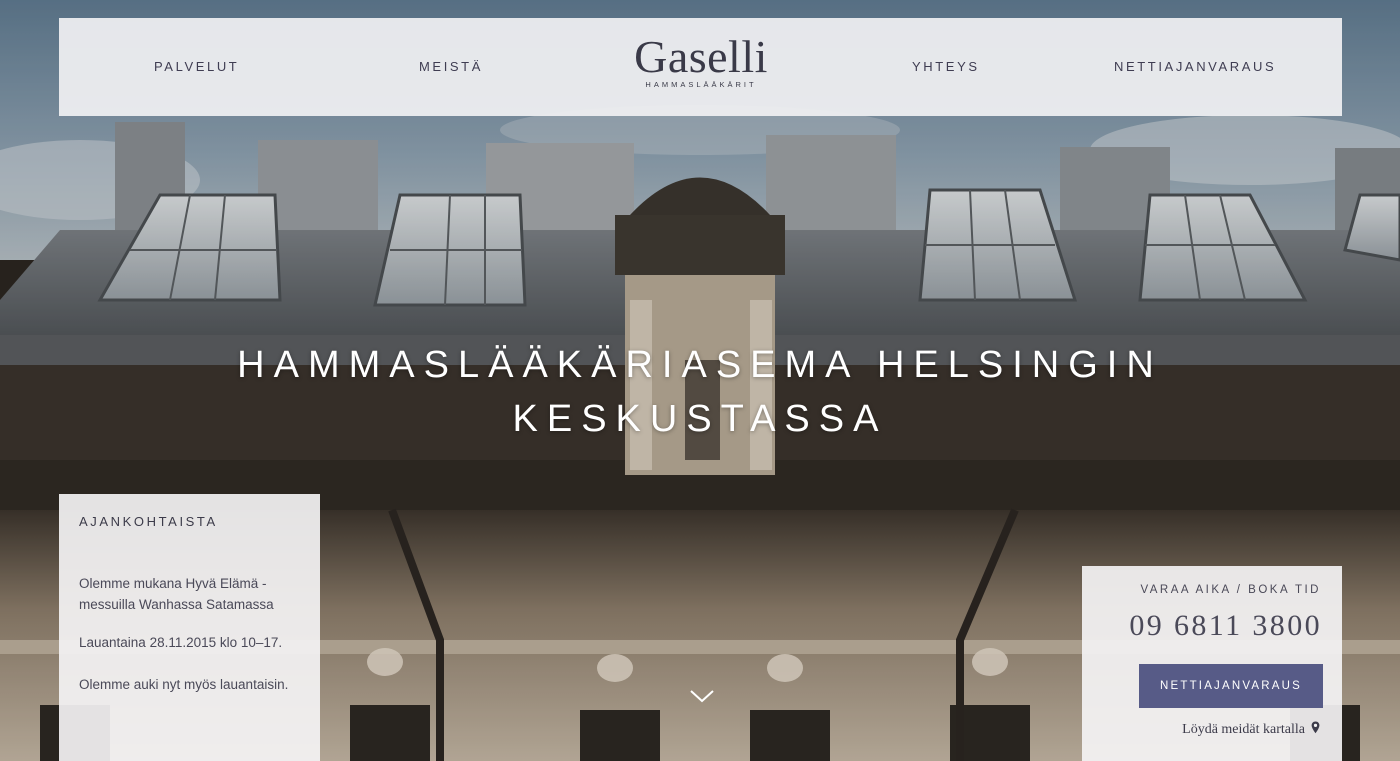  Describe the element at coordinates (702, 696) in the screenshot. I see `chevron-down-icon` at that location.